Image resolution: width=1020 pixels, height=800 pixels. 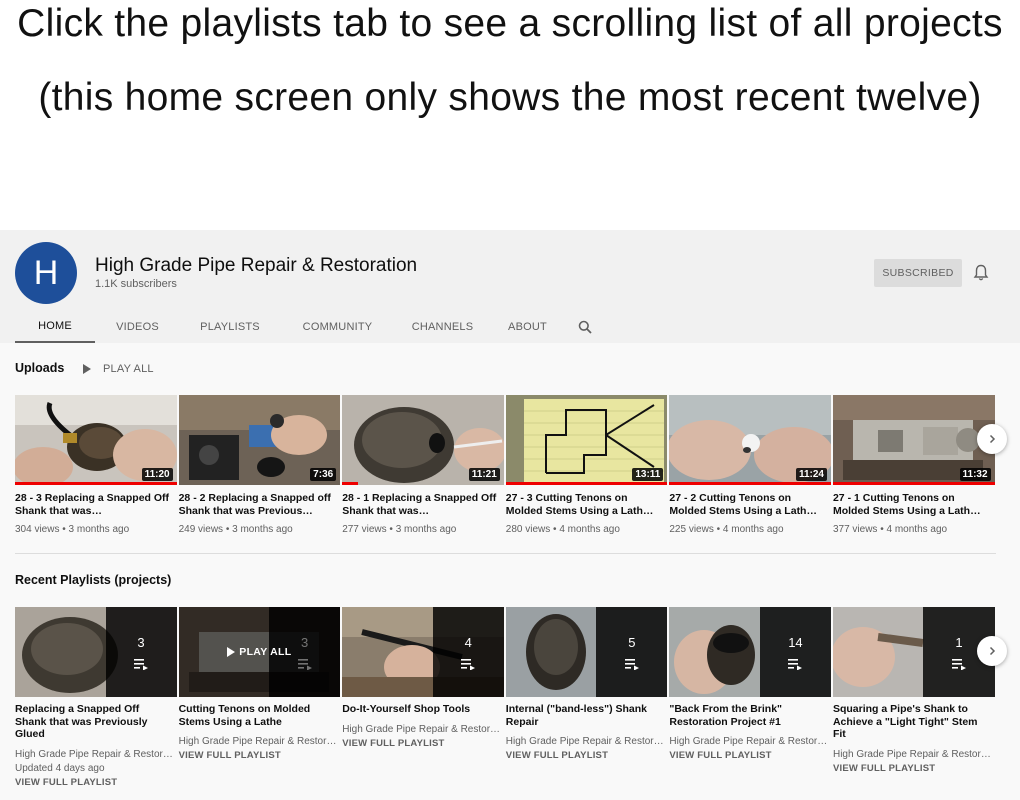 What do you see at coordinates (484, 474) in the screenshot?
I see `video-duration: 11:21` at bounding box center [484, 474].